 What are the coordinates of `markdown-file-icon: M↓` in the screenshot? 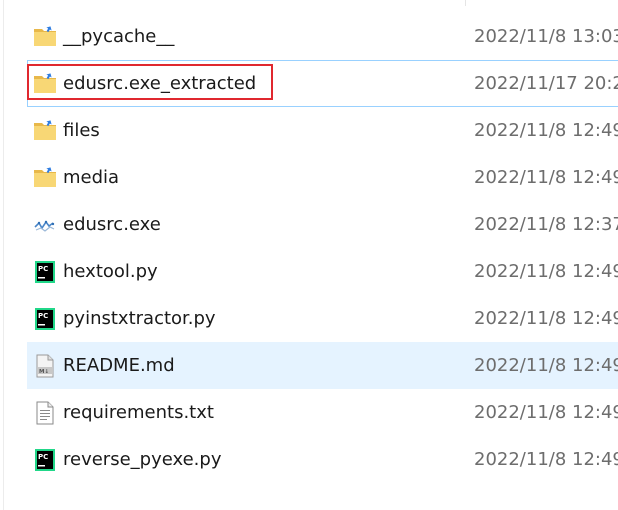 It's located at (45, 366).